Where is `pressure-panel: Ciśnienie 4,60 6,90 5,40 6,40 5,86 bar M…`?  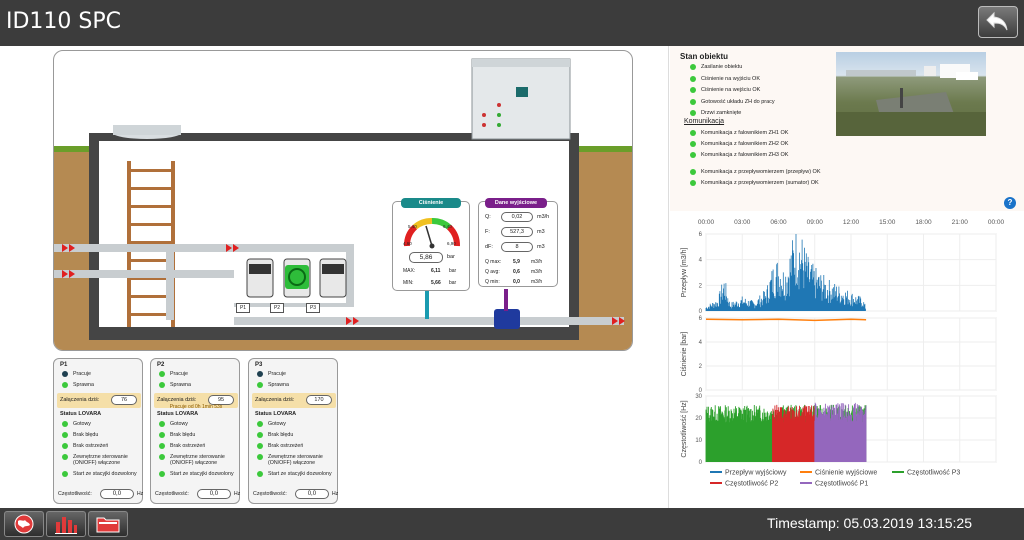 pressure-panel: Ciśnienie 4,60 6,90 5,40 6,40 5,86 bar M… is located at coordinates (431, 244).